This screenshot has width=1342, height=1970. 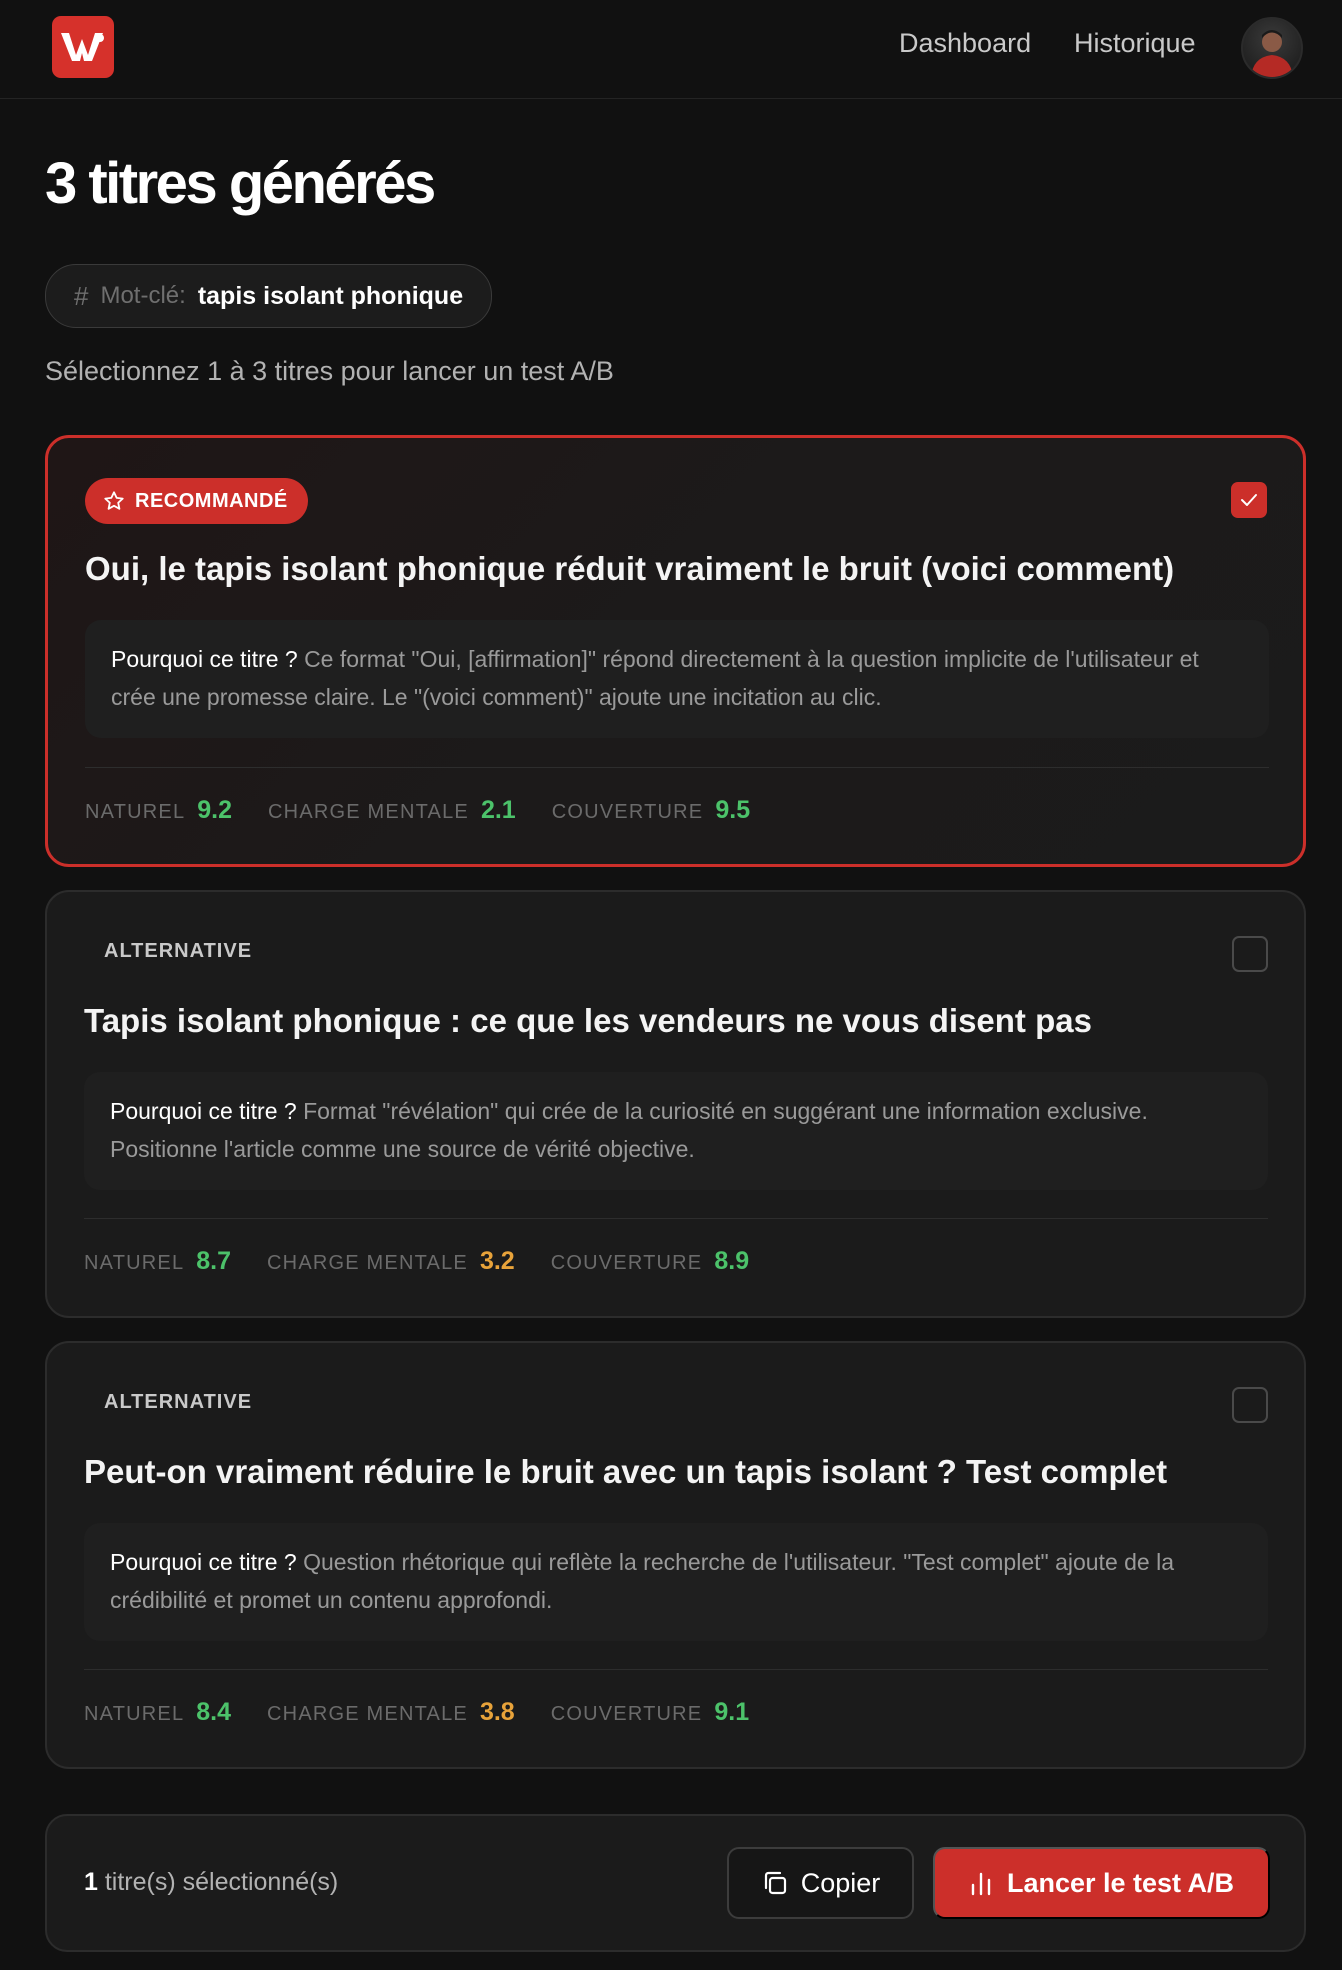 I want to click on metric-couverture: COUVERTURE 9.1, so click(x=650, y=1712).